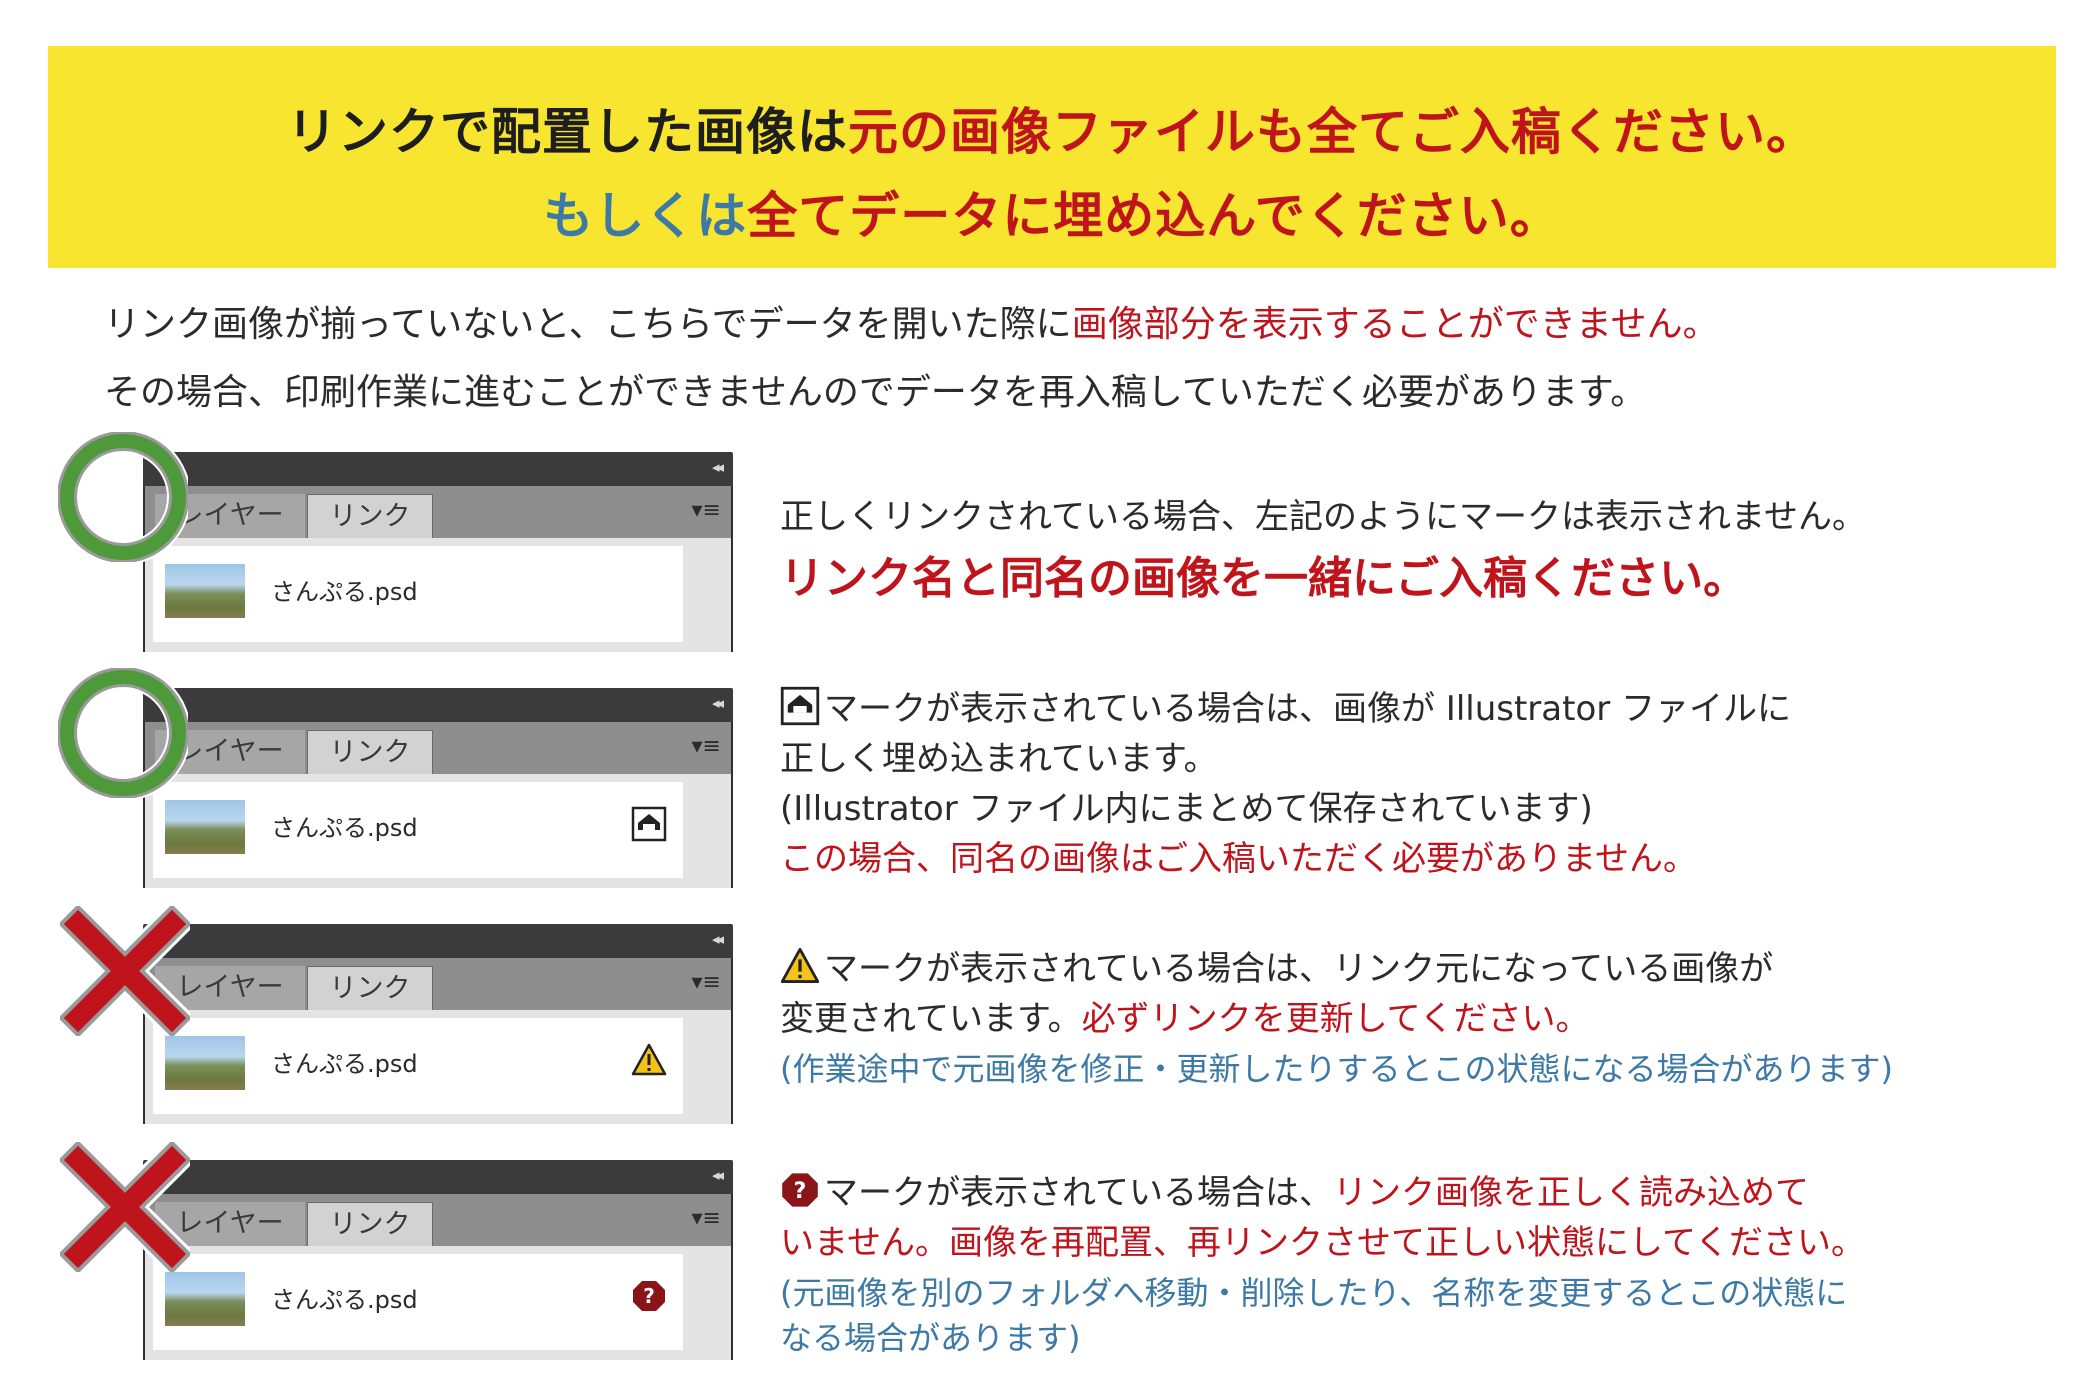 Image resolution: width=2100 pixels, height=1400 pixels. Describe the element at coordinates (1322, 1243) in the screenshot. I see `case-4-line-2: いません。画像を再配置、再リンクさせて正しい状態にしてください。` at that location.